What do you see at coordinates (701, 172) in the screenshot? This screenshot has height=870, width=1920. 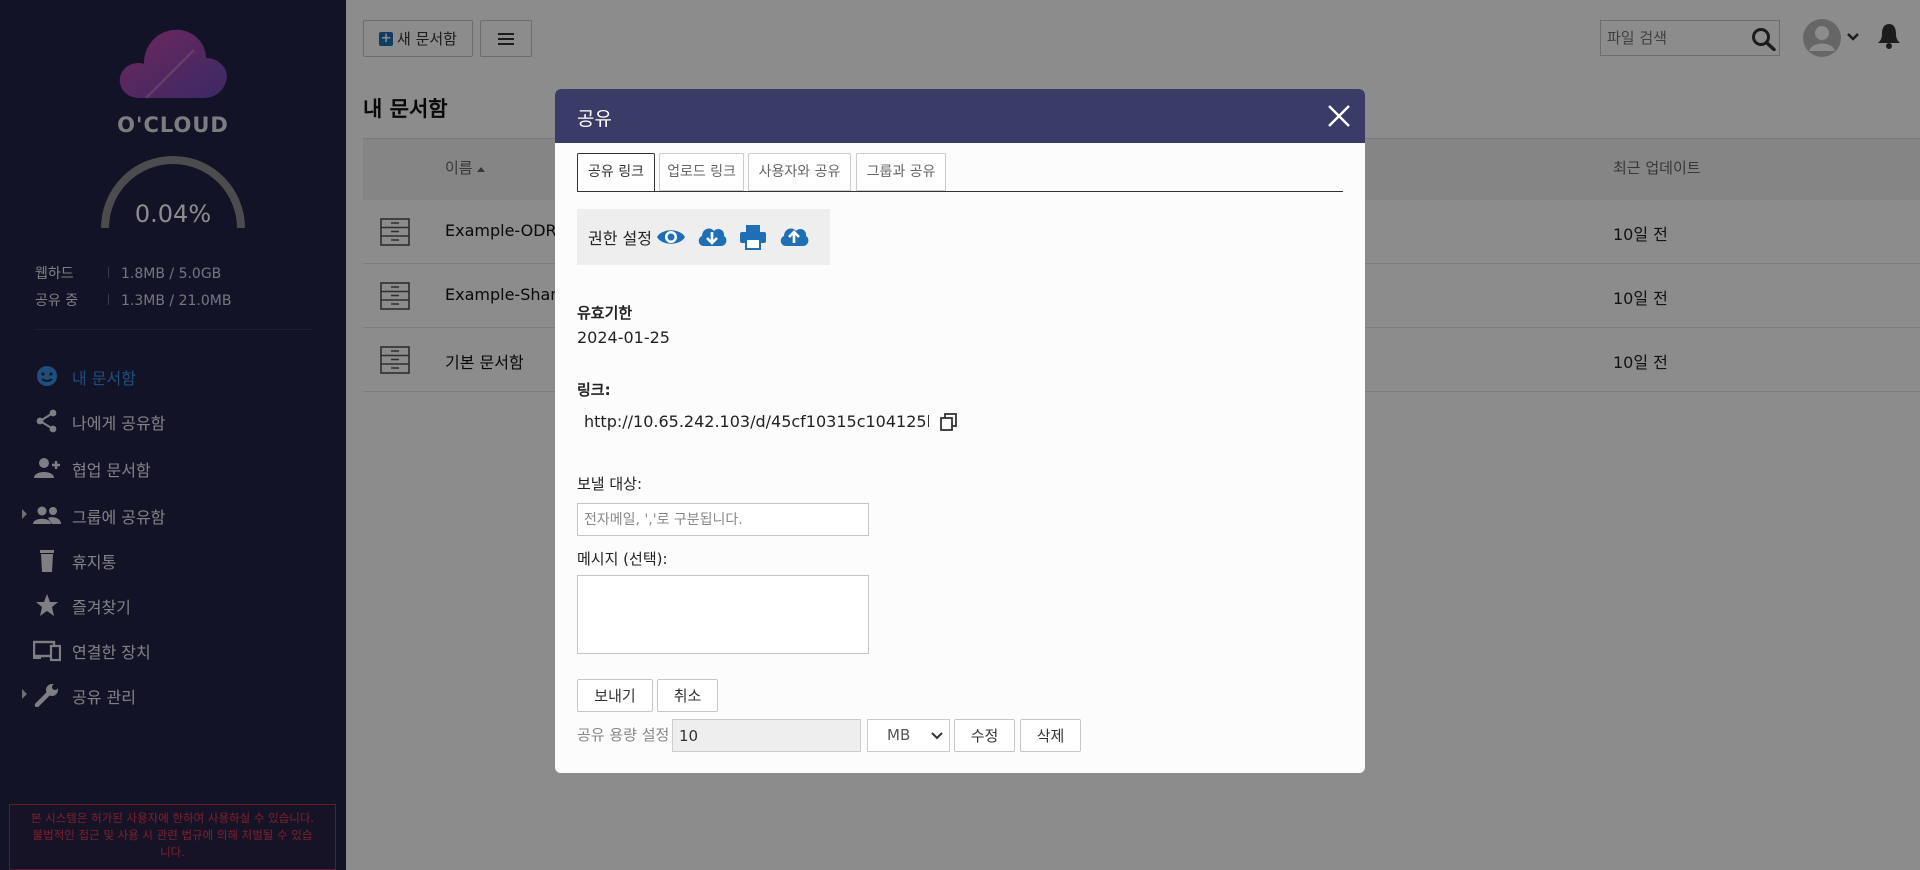 I see `tab-upload-link: 업로드 링크` at bounding box center [701, 172].